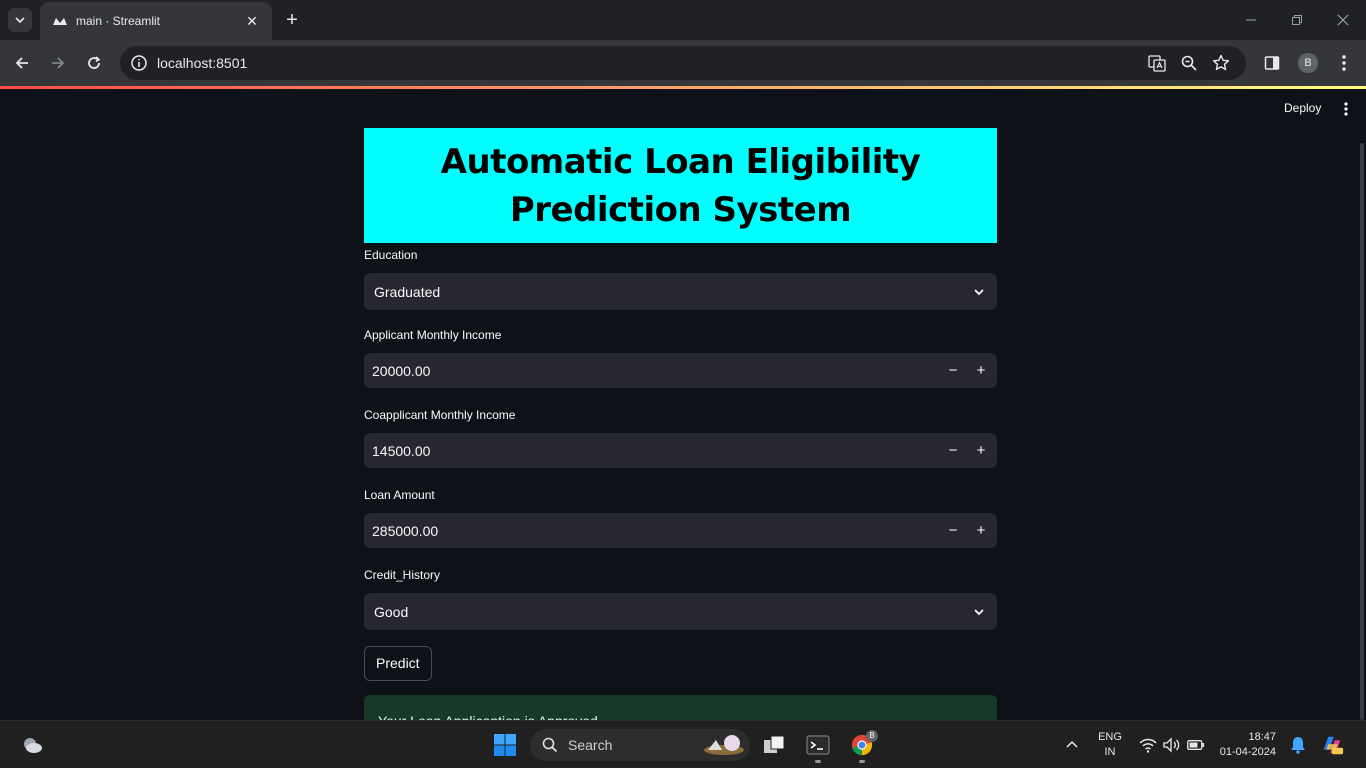 The image size is (1366, 768). Describe the element at coordinates (401, 450) in the screenshot. I see `coapplicant-income-value: 14500.00` at that location.